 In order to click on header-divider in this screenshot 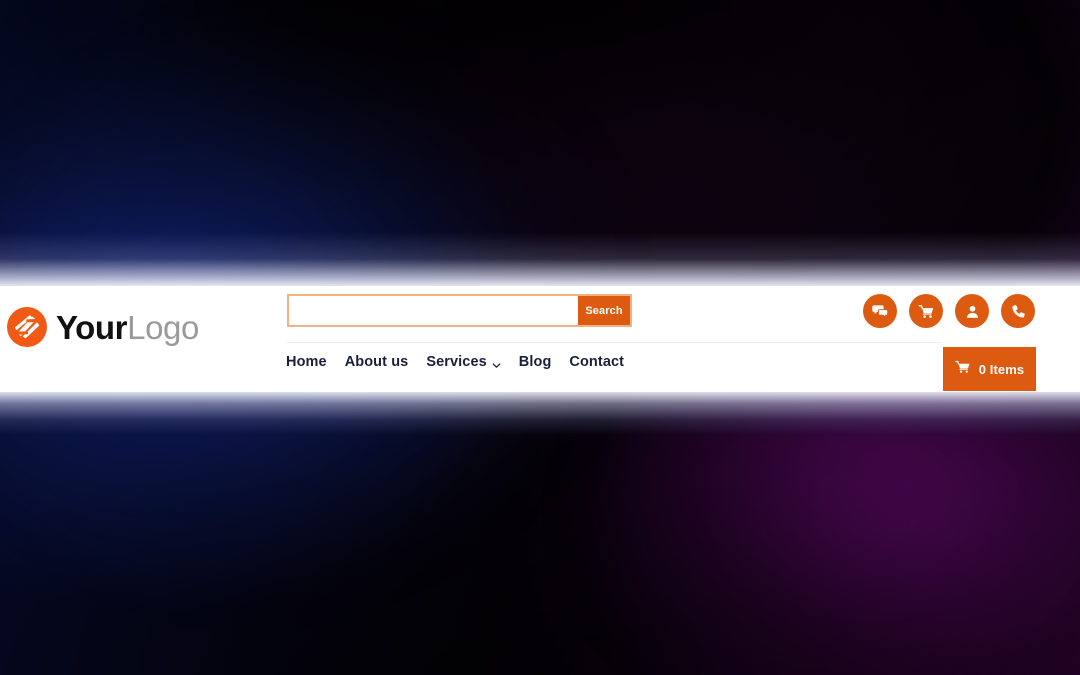, I will do `click(614, 342)`.